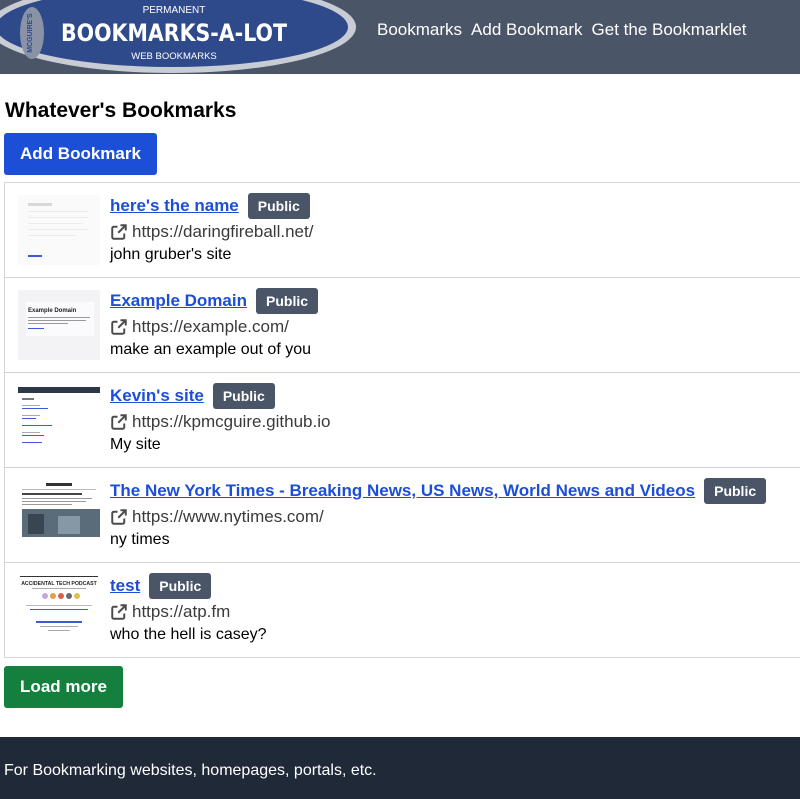 The image size is (800, 799). What do you see at coordinates (59, 325) in the screenshot?
I see `example-domain-thumbnail: Example Domain` at bounding box center [59, 325].